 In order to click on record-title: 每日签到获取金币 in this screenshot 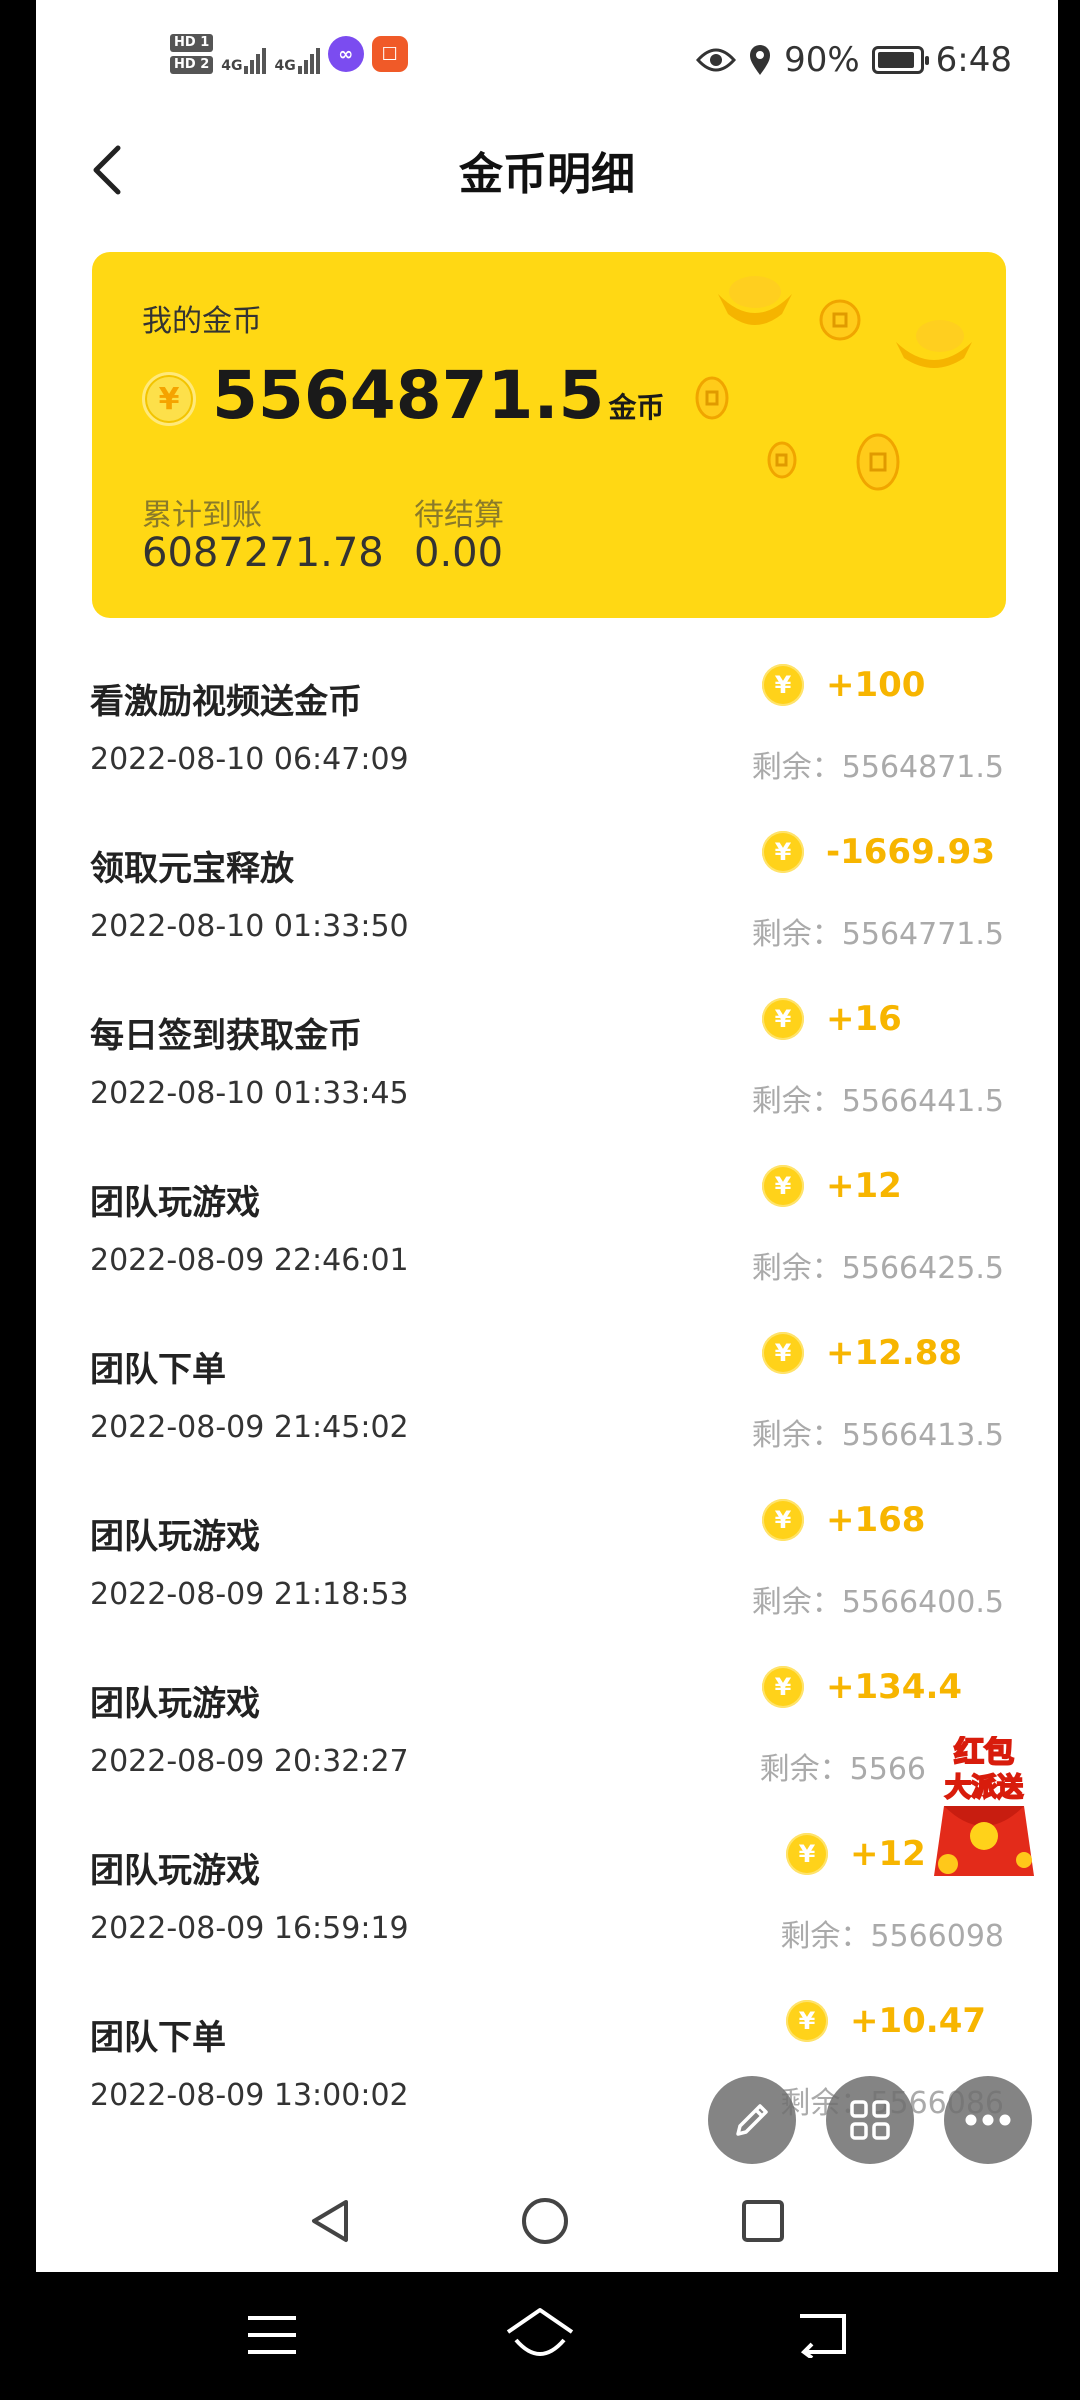, I will do `click(226, 1036)`.